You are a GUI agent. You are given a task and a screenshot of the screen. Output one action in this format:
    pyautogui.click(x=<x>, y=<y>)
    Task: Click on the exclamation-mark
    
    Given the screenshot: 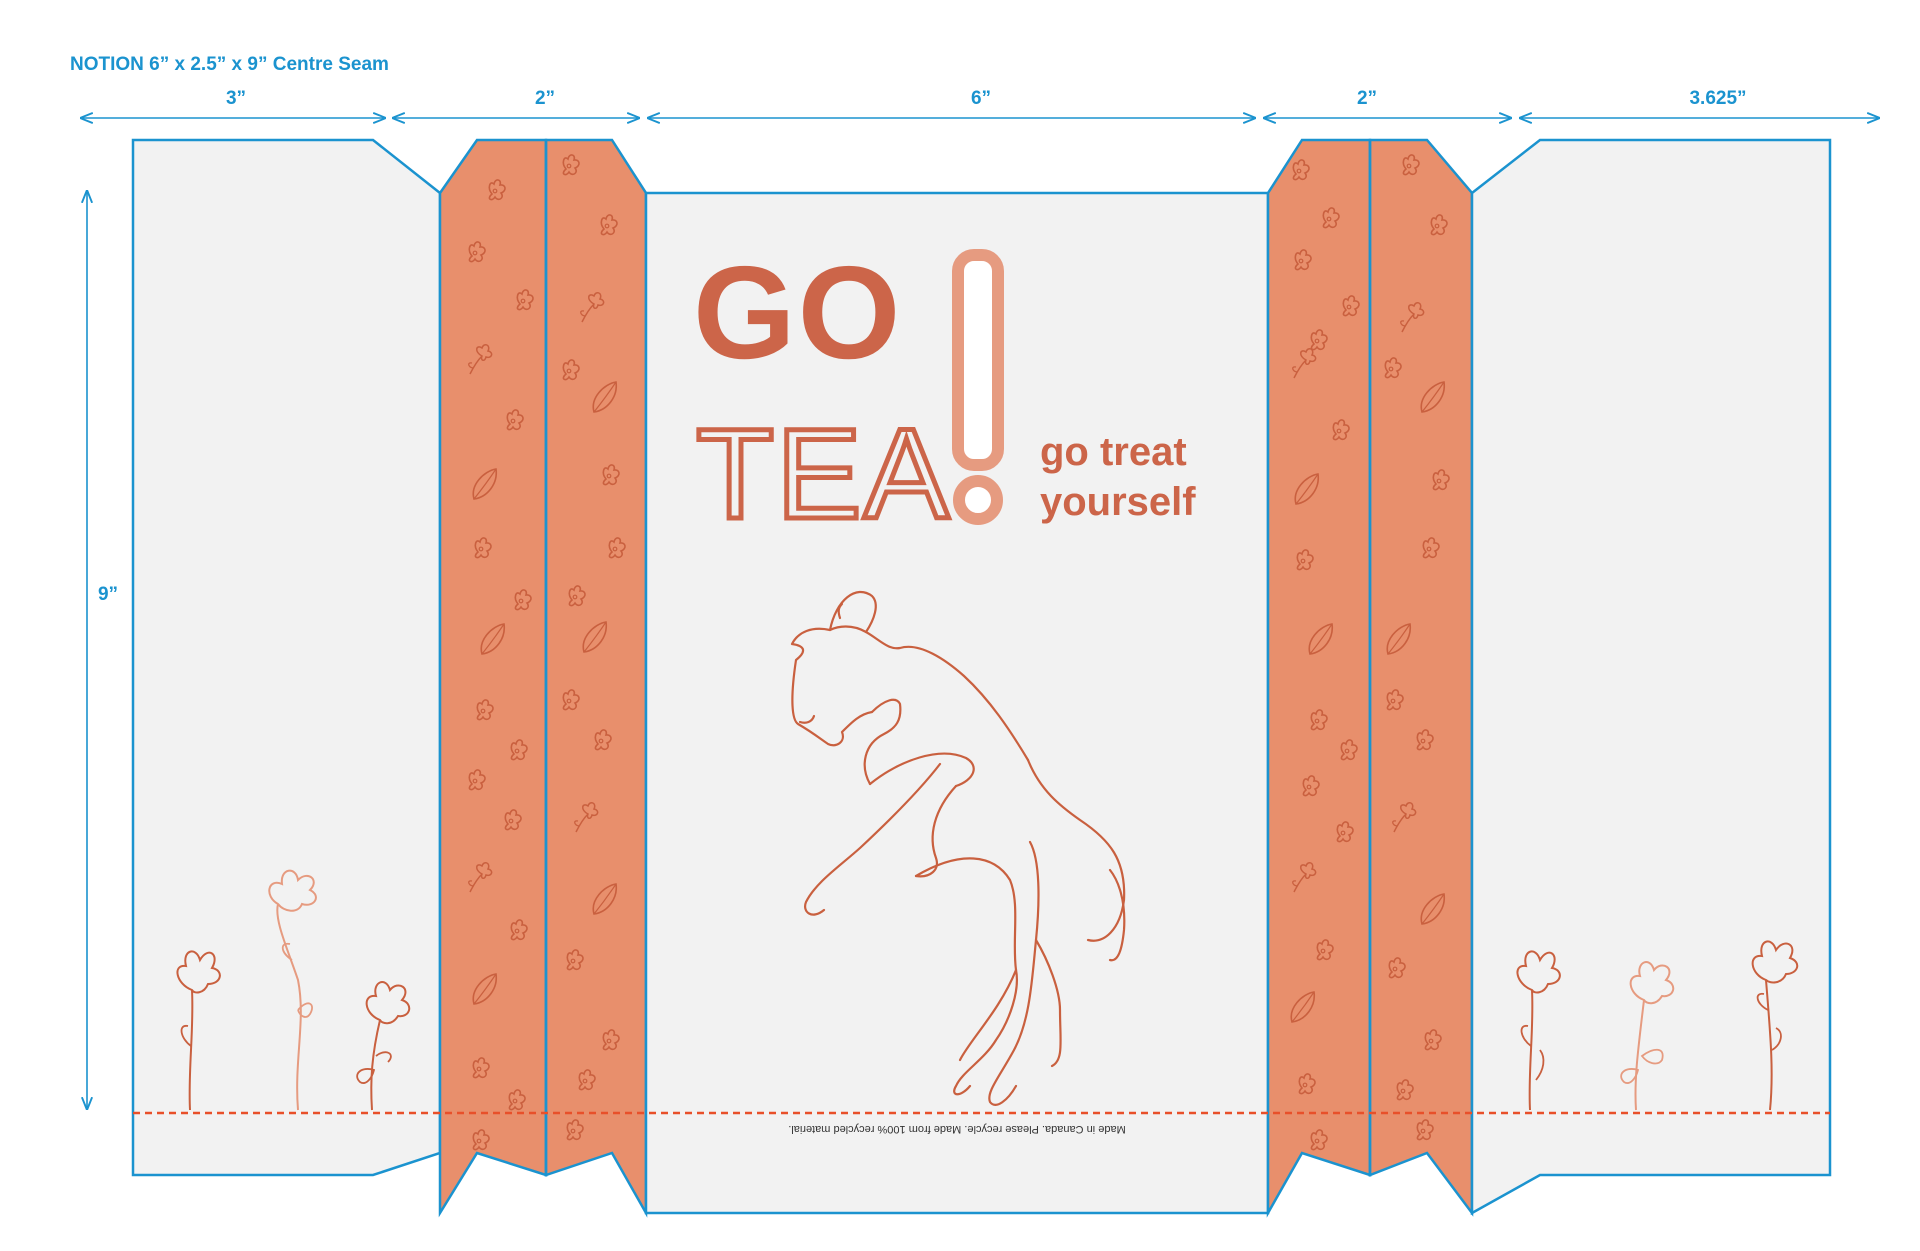 What is the action you would take?
    pyautogui.click(x=978, y=387)
    